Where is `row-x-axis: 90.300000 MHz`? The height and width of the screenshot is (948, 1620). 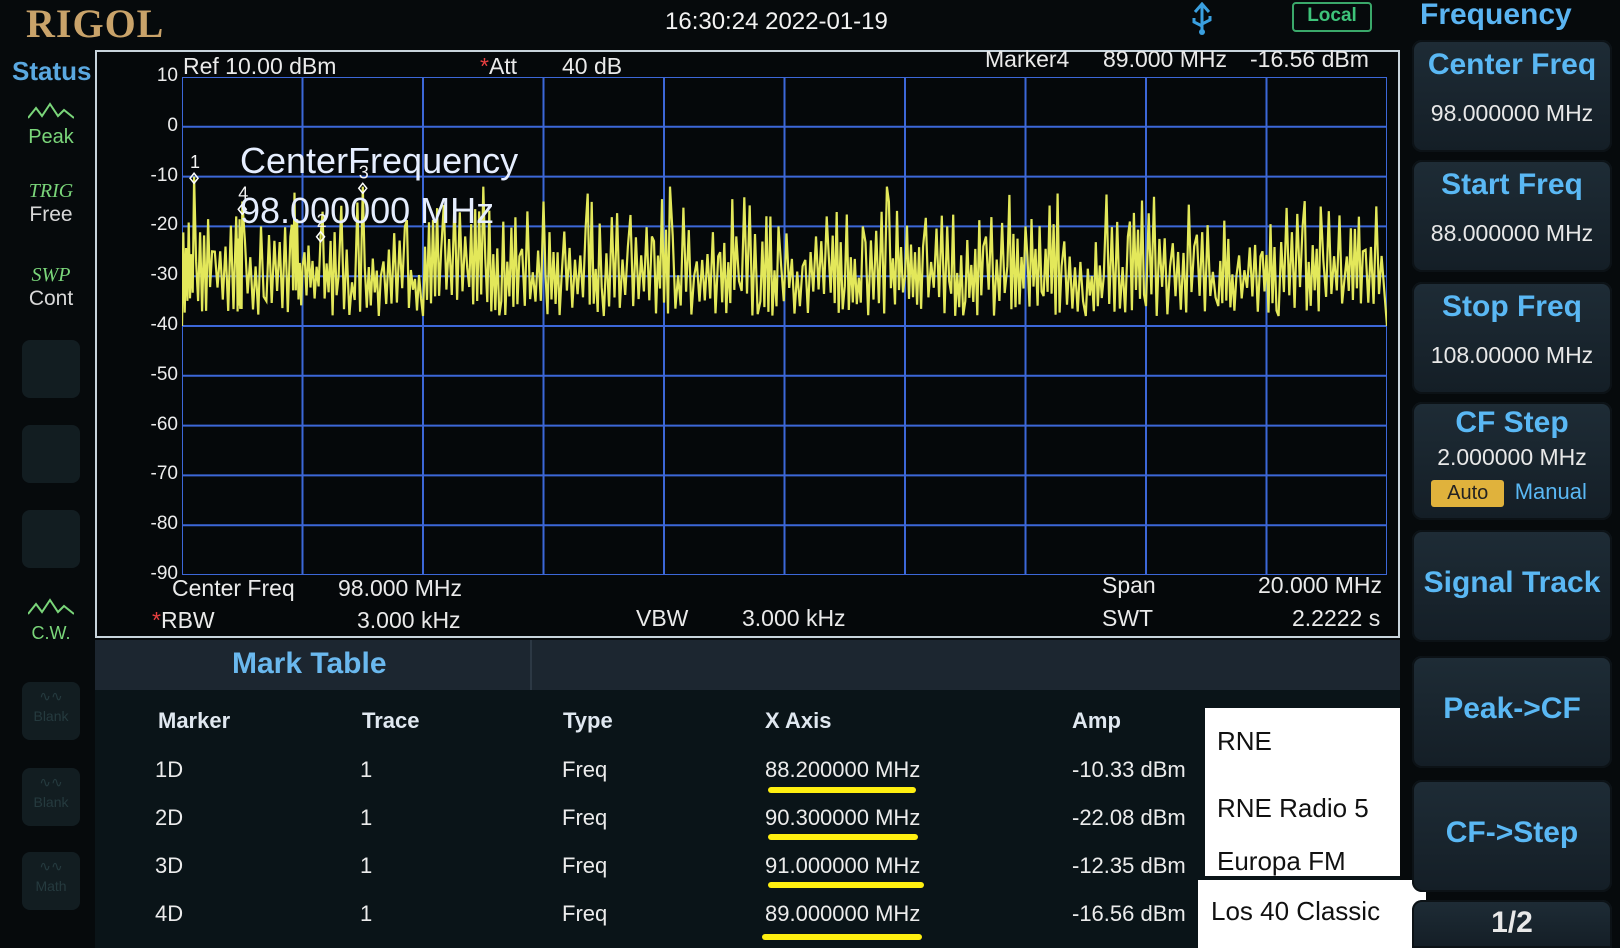
row-x-axis: 90.300000 MHz is located at coordinates (843, 817).